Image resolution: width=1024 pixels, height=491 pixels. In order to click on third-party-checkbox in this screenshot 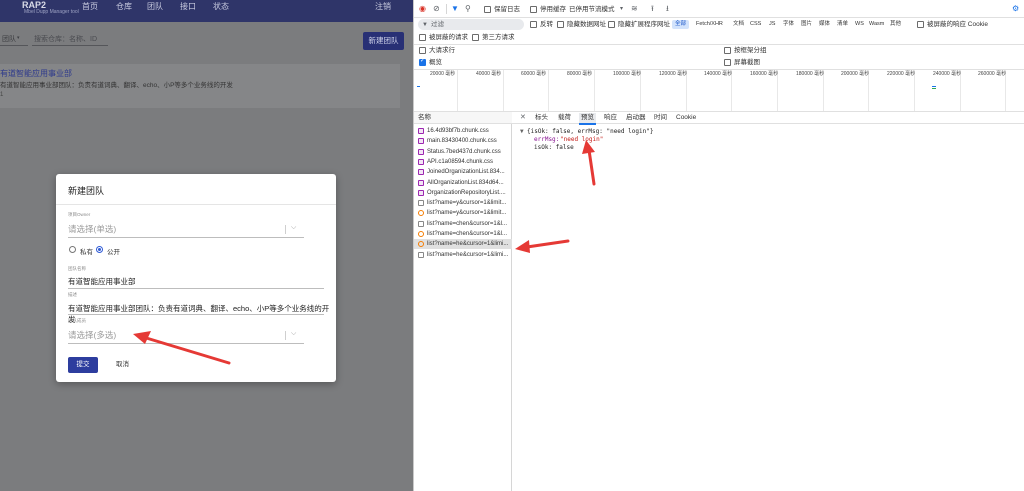, I will do `click(475, 37)`.